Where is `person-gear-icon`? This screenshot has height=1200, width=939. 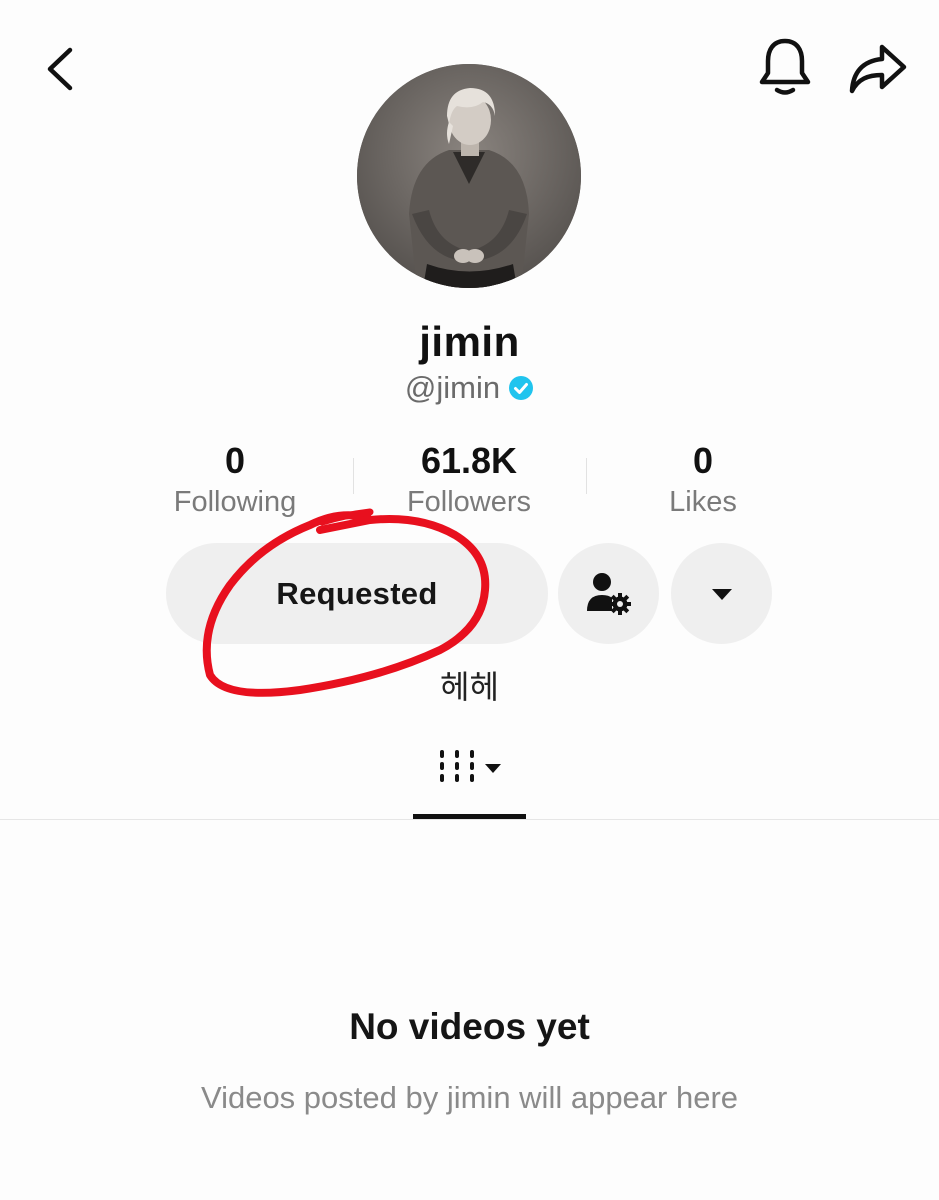
person-gear-icon is located at coordinates (608, 593).